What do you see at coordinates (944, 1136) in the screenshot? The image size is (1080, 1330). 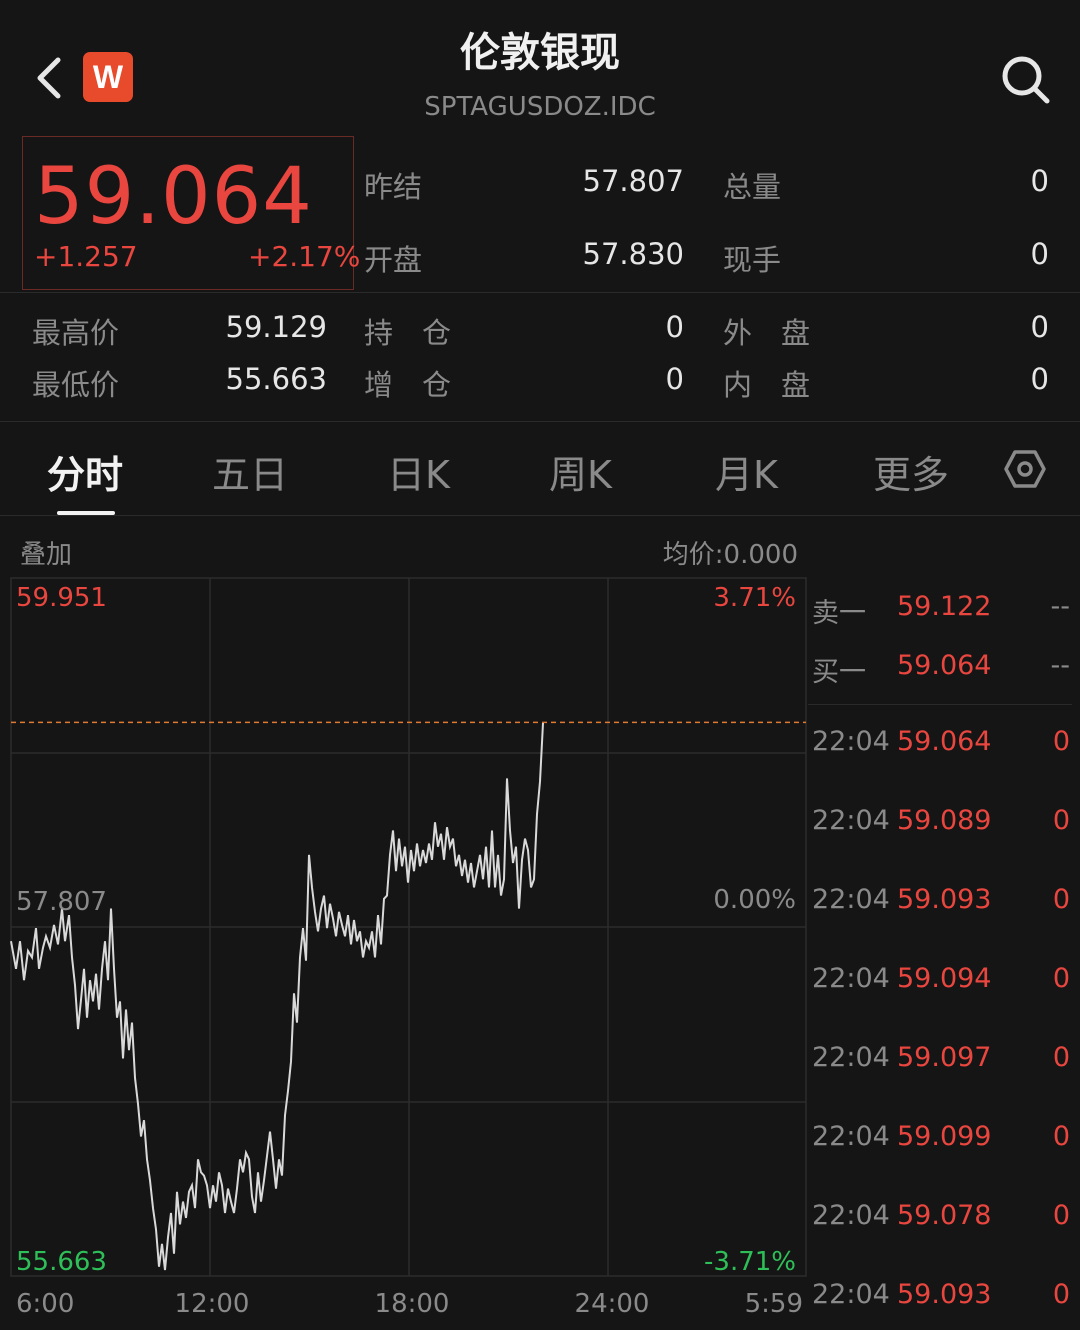 I see `trade-price: 59.099` at bounding box center [944, 1136].